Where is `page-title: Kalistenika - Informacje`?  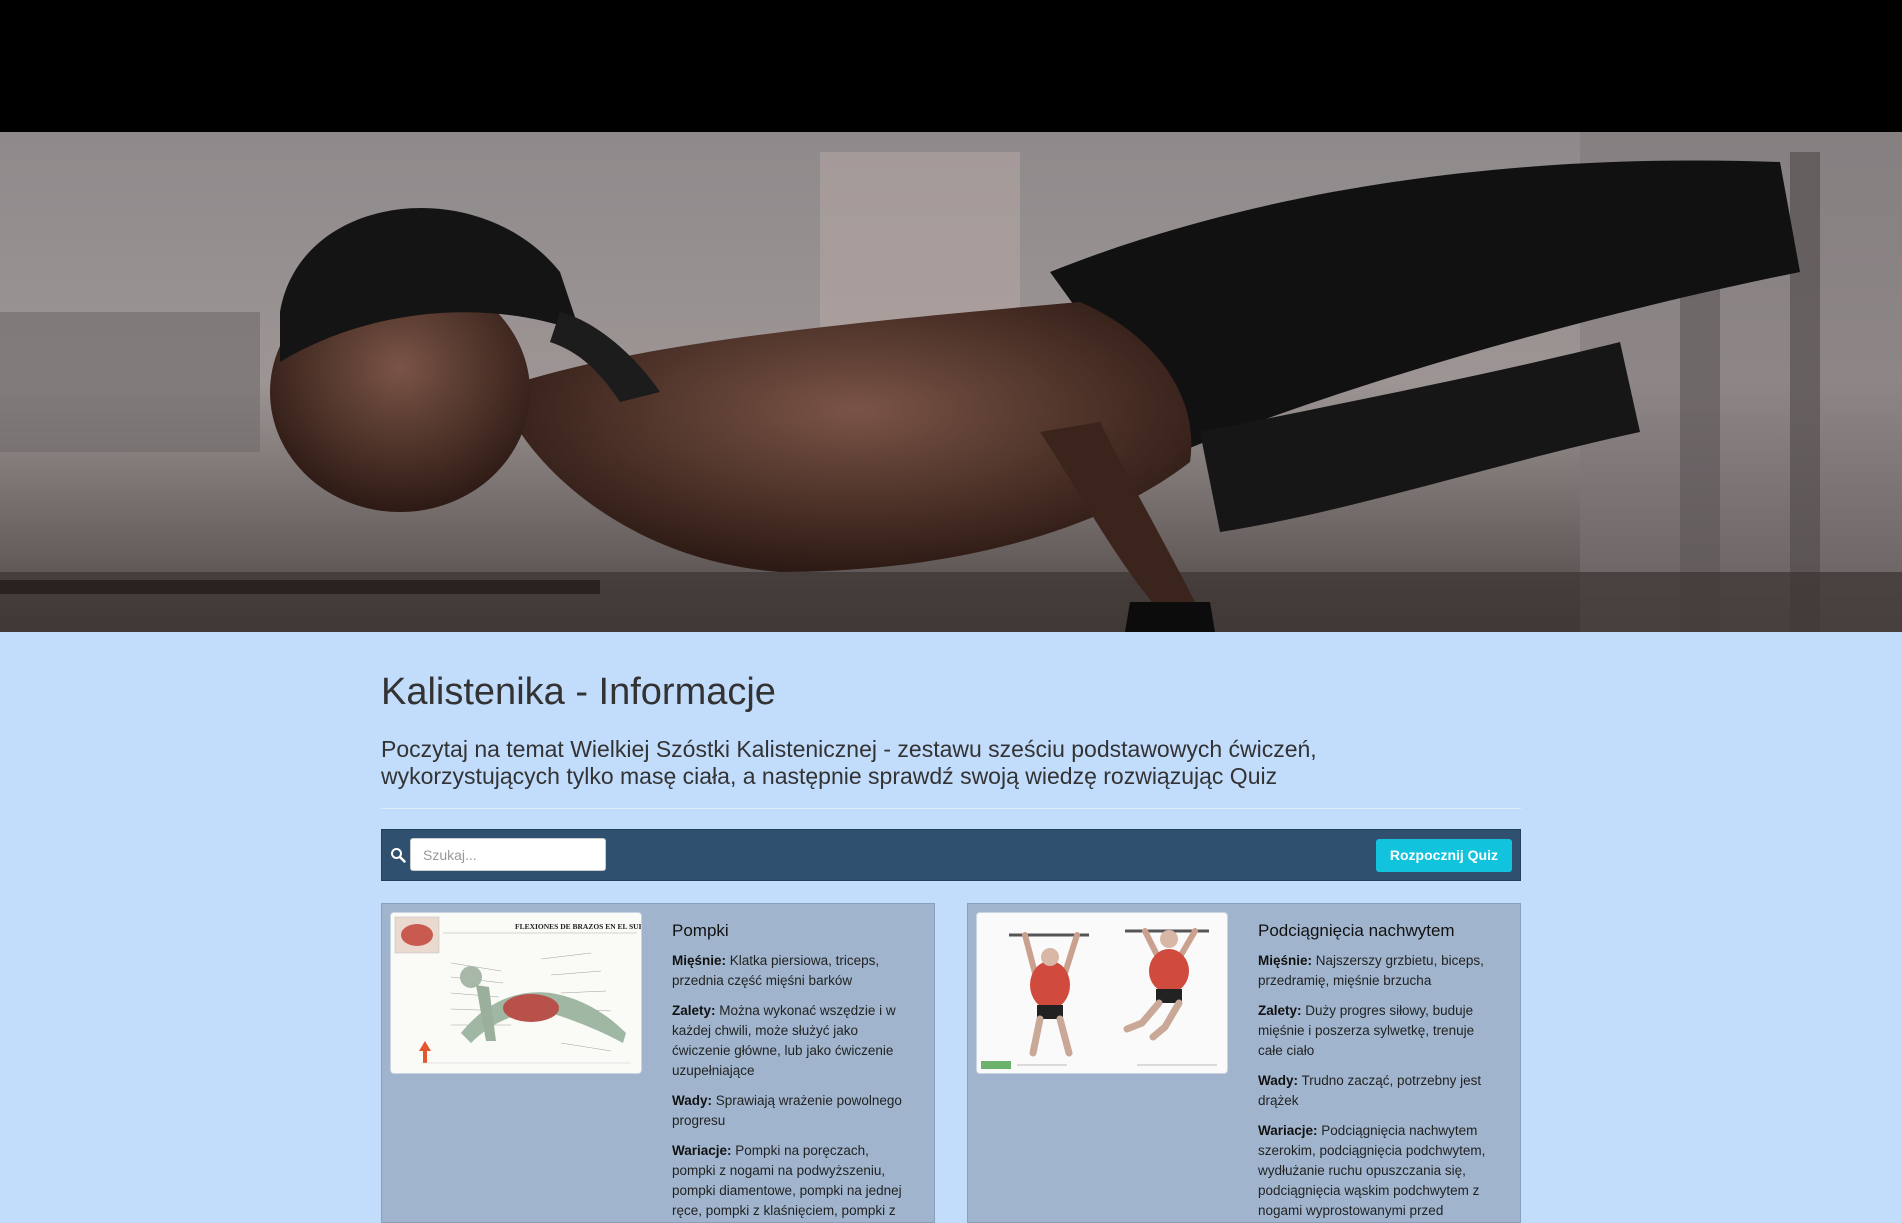
page-title: Kalistenika - Informacje is located at coordinates (578, 692).